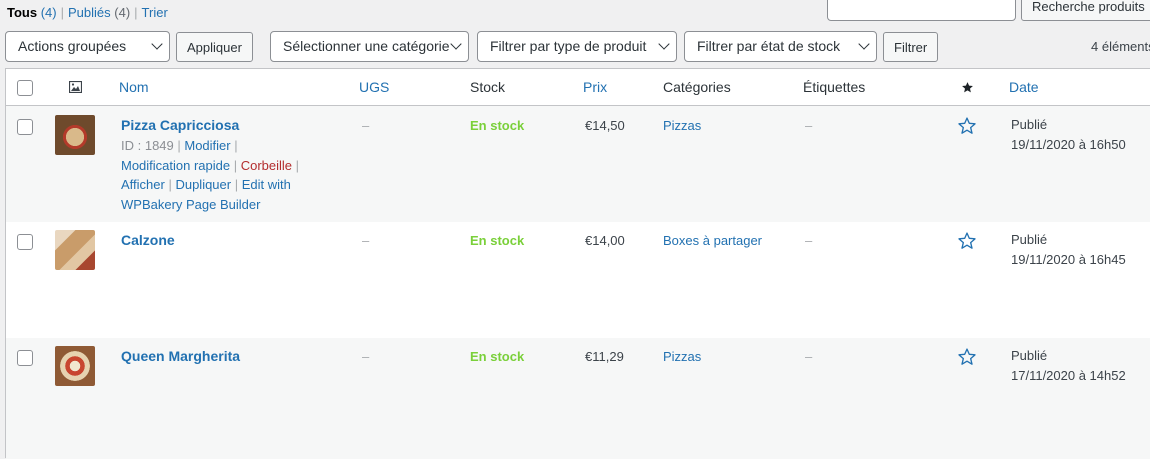 The image size is (1150, 459). What do you see at coordinates (32, 12) in the screenshot?
I see `filter-all: Tous (4)` at bounding box center [32, 12].